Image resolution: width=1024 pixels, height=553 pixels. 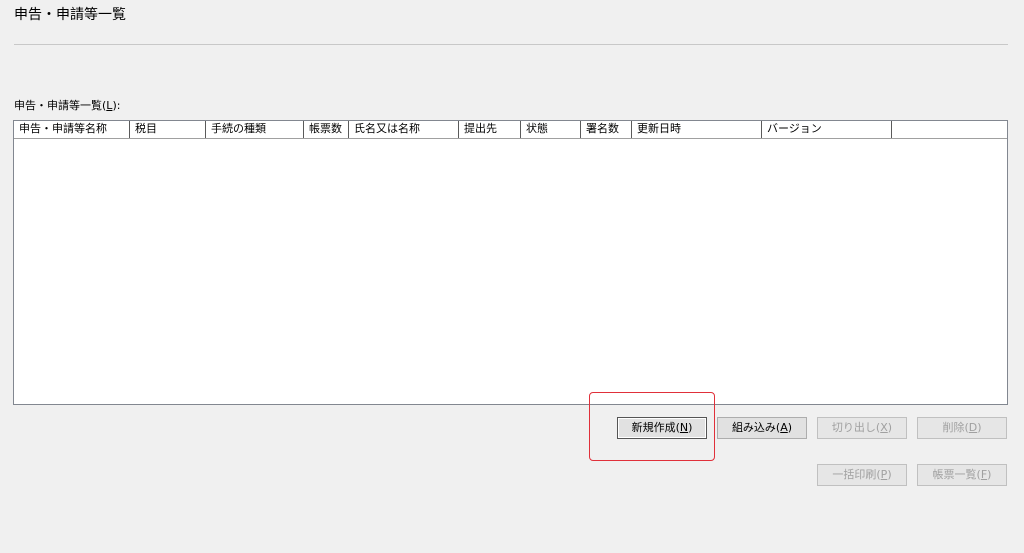 I want to click on batch-print-button-suffix: ), so click(x=889, y=474).